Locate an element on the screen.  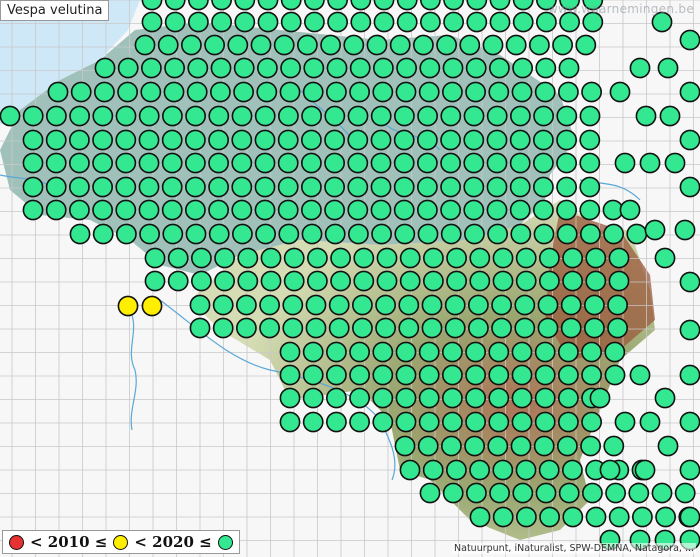
legend: < 2010 ≤ < 2020 ≤ is located at coordinates (121, 542).